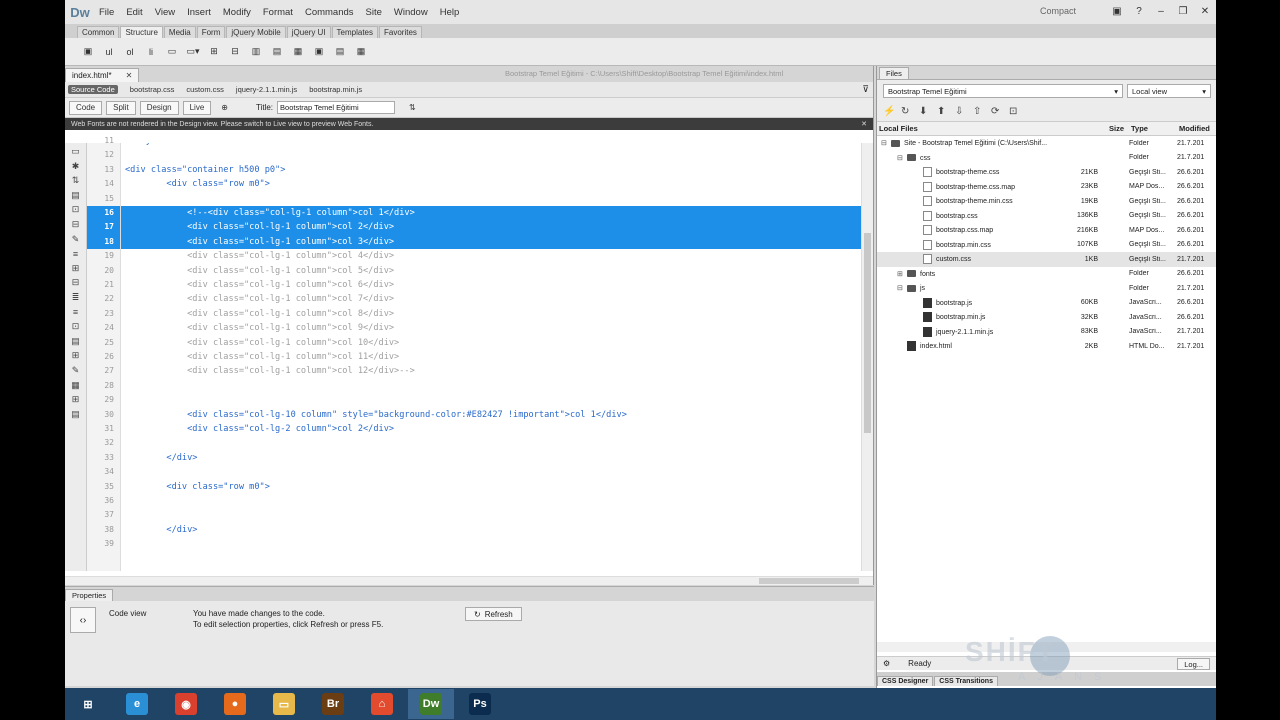  What do you see at coordinates (197, 107) in the screenshot?
I see `view-live-button: Live` at bounding box center [197, 107].